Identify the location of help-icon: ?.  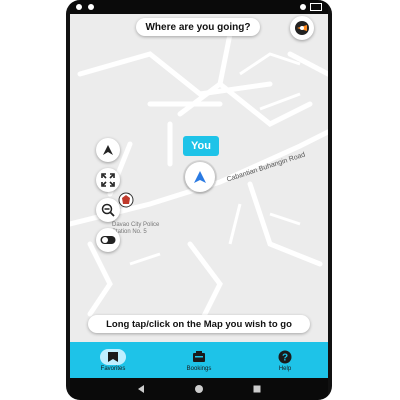
(285, 356).